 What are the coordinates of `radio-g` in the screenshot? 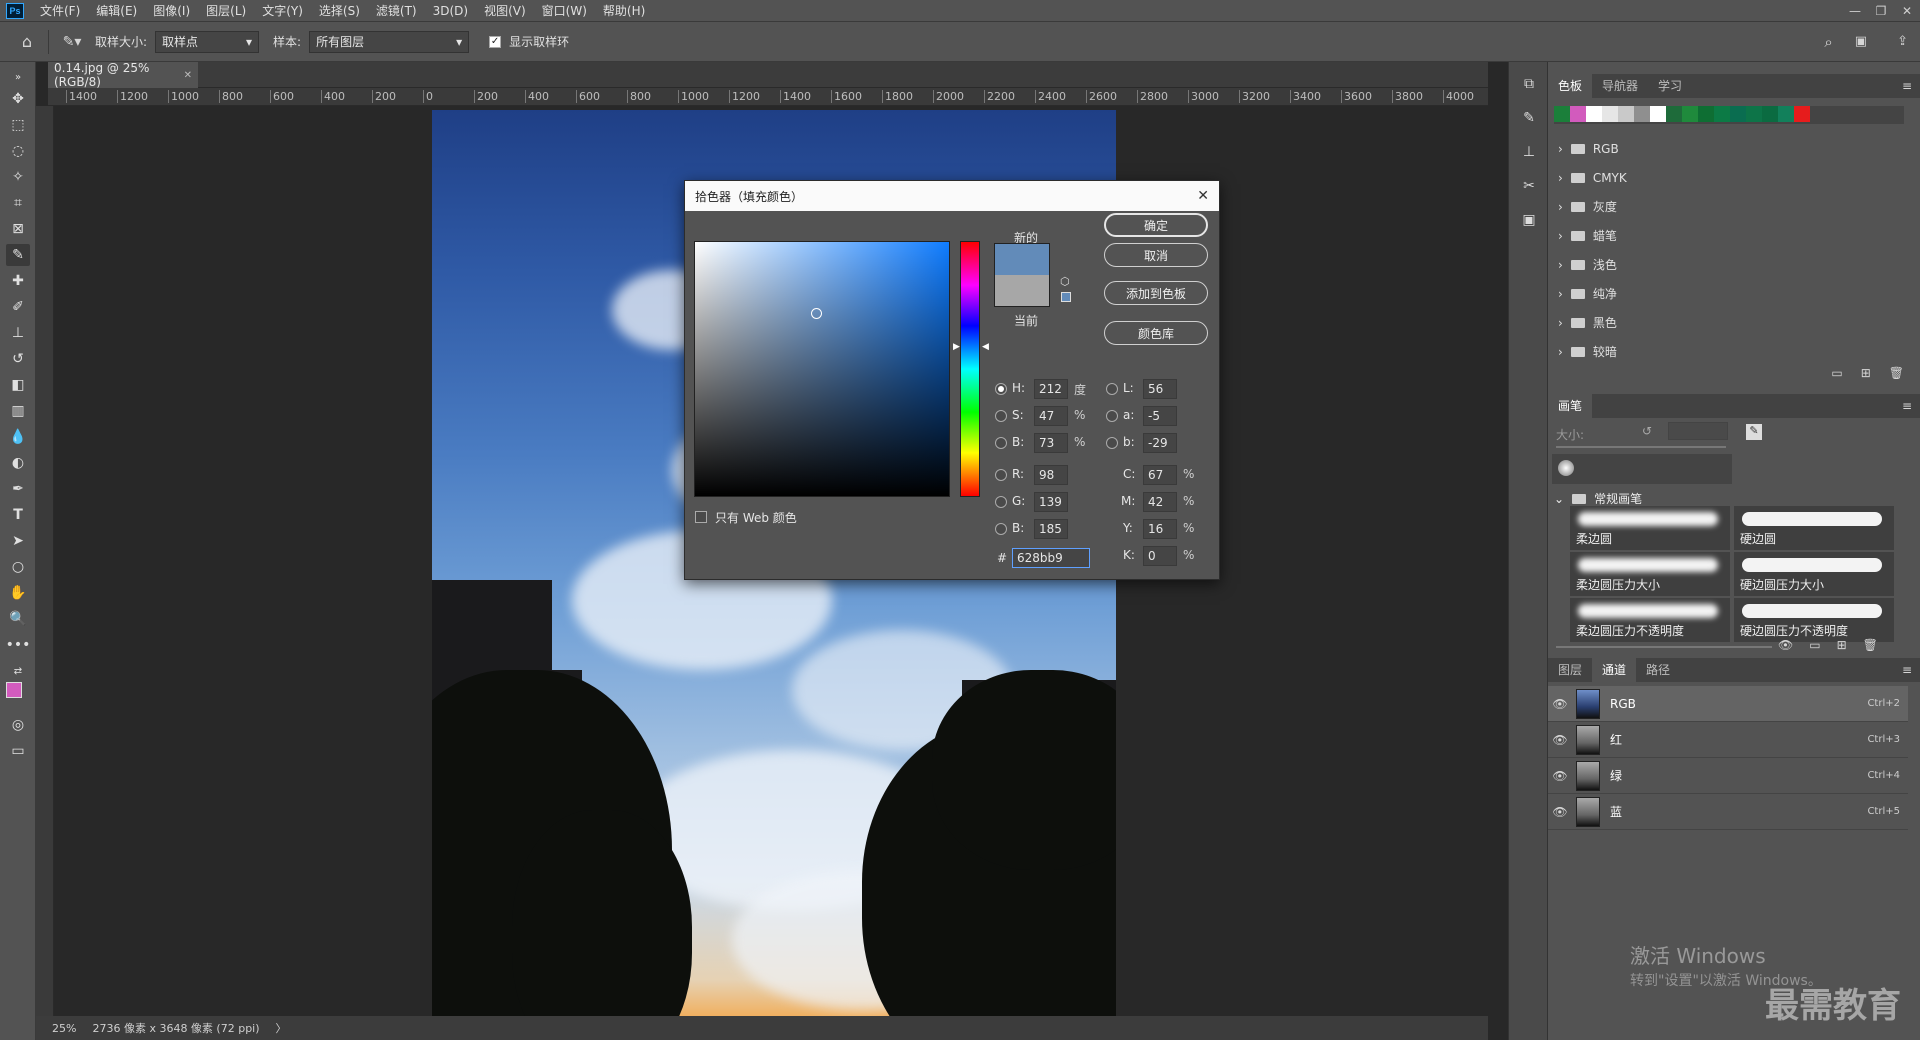 It's located at (1001, 502).